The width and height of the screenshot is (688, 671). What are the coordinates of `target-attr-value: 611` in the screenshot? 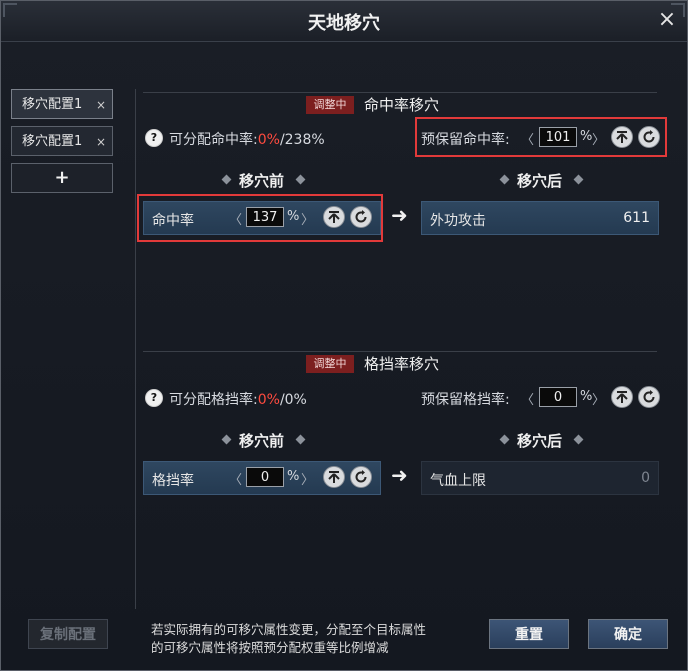 It's located at (636, 218).